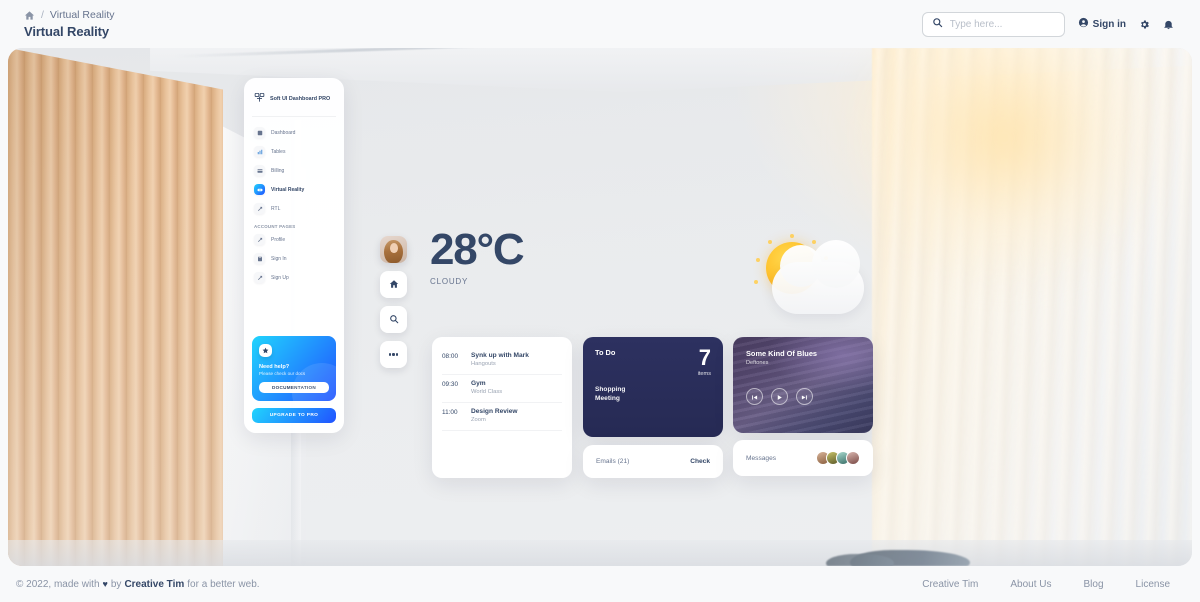 Image resolution: width=1200 pixels, height=602 pixels. What do you see at coordinates (700, 461) in the screenshot?
I see `emails-check-button: Check` at bounding box center [700, 461].